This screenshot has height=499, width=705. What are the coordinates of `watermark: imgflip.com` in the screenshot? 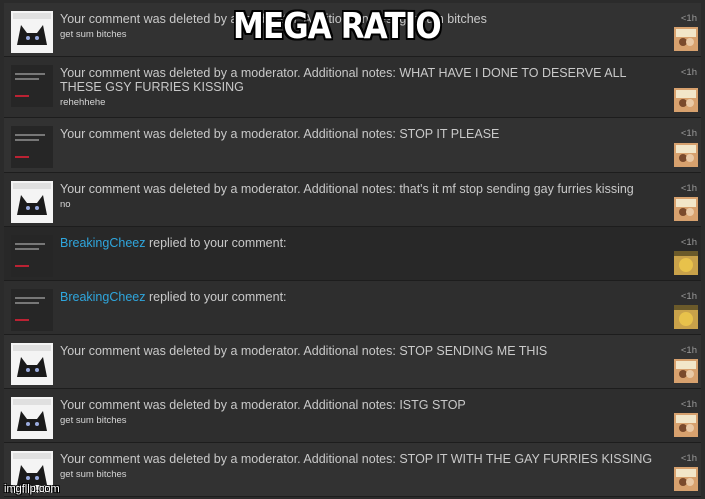 It's located at (32, 489).